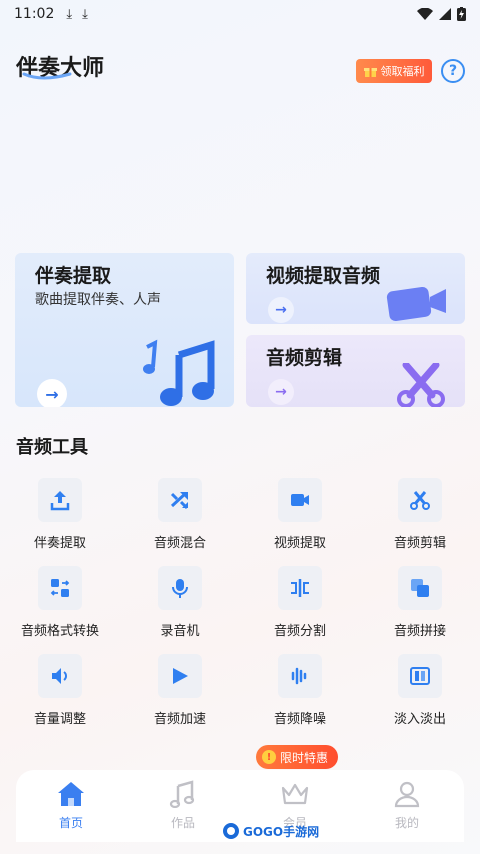 This screenshot has height=854, width=480. What do you see at coordinates (98, 300) in the screenshot?
I see `card-subtitle: 歌曲提取伴奏、人声` at bounding box center [98, 300].